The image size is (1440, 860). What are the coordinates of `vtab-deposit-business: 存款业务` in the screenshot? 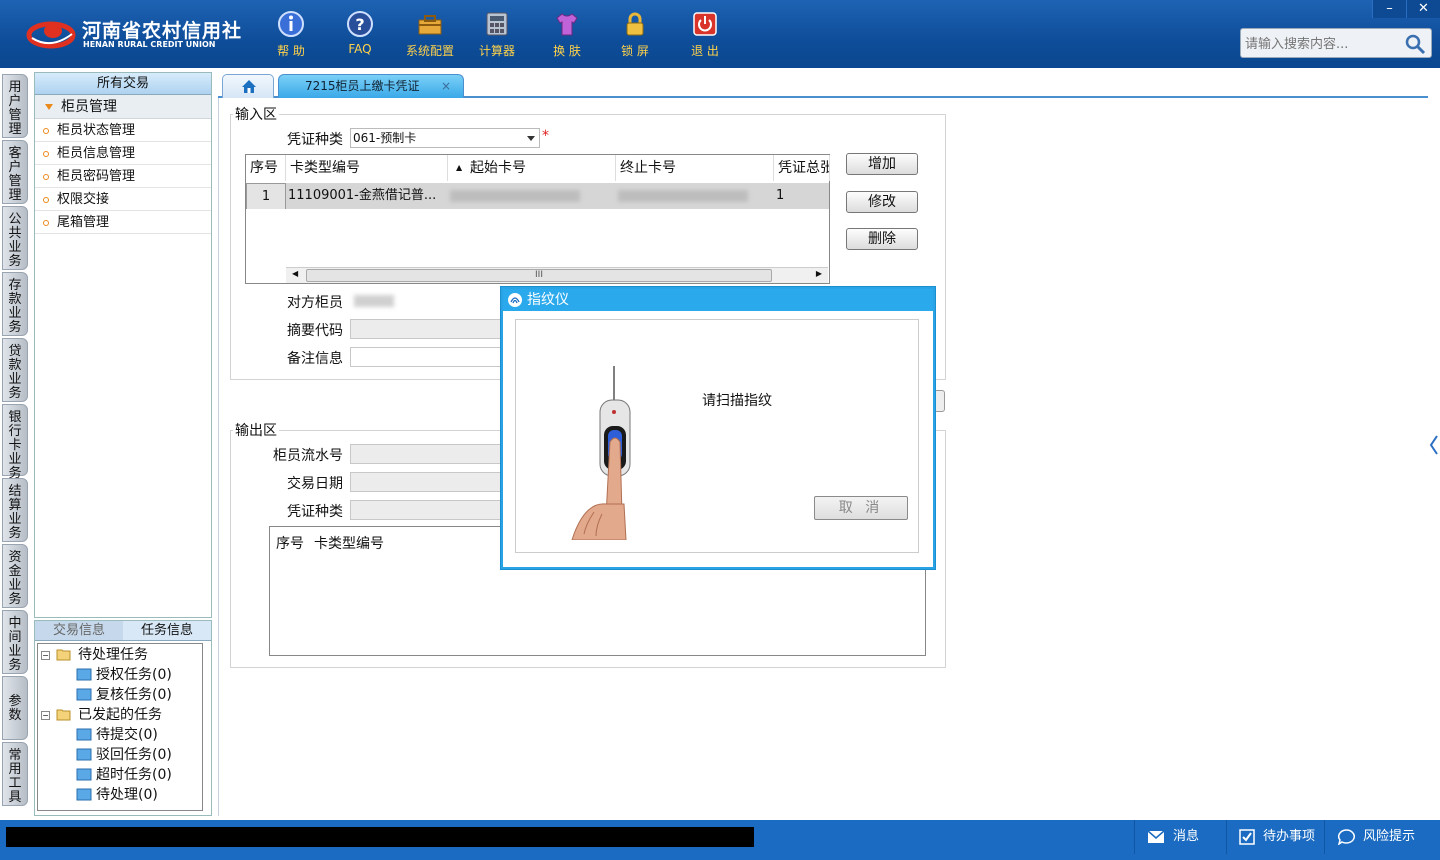 It's located at (15, 304).